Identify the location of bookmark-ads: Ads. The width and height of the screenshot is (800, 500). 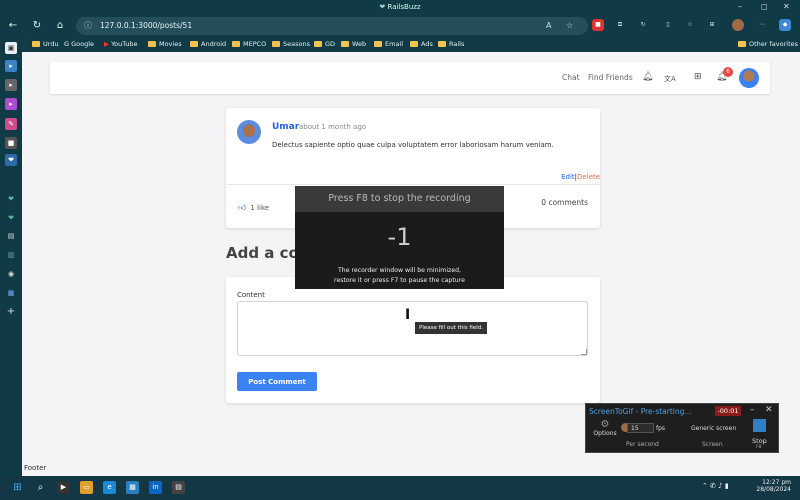
(421, 44).